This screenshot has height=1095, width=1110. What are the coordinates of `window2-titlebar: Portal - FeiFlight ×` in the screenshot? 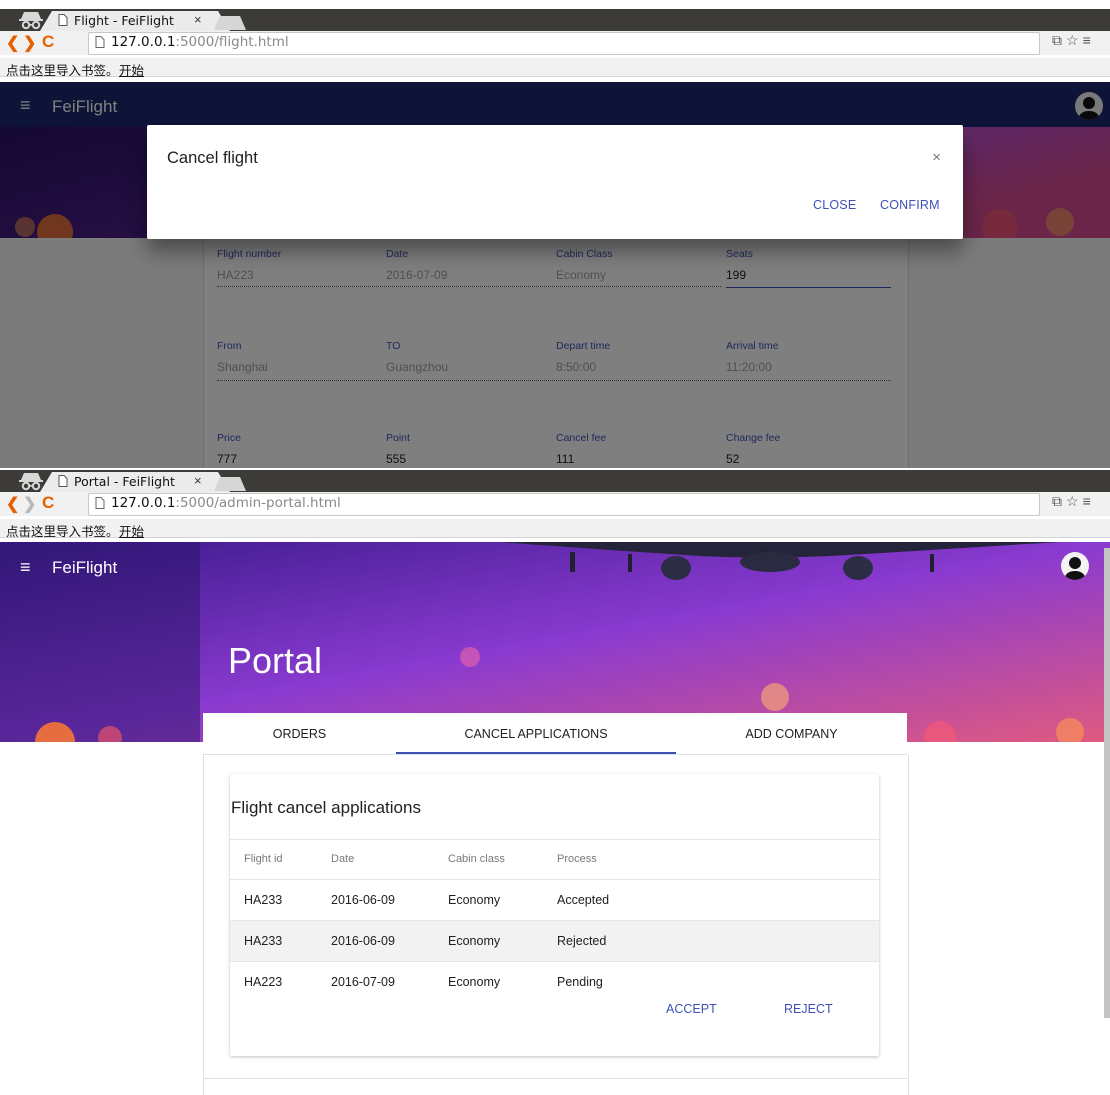 It's located at (555, 481).